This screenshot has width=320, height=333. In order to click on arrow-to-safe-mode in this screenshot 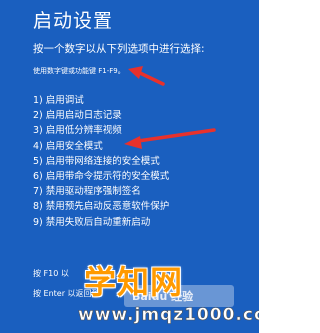, I will do `click(170, 138)`.